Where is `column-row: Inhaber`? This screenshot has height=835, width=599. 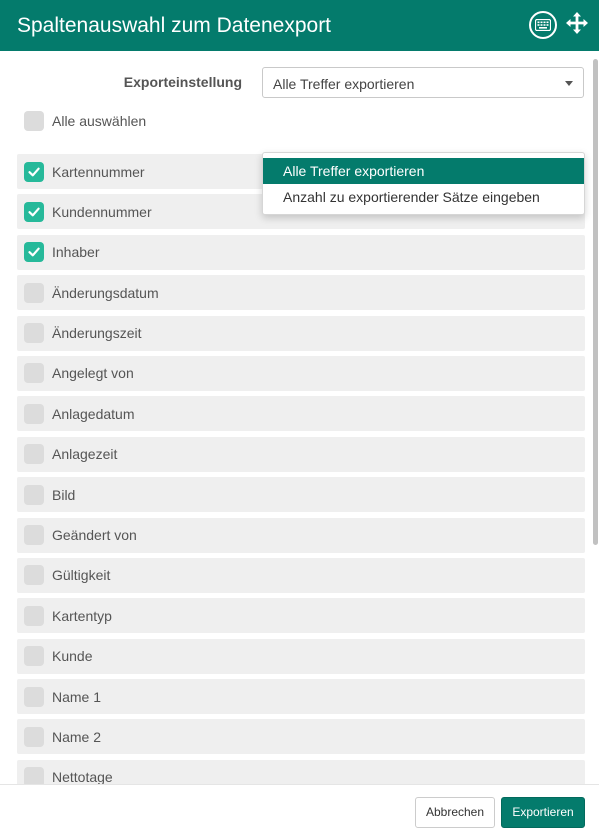
column-row: Inhaber is located at coordinates (301, 252).